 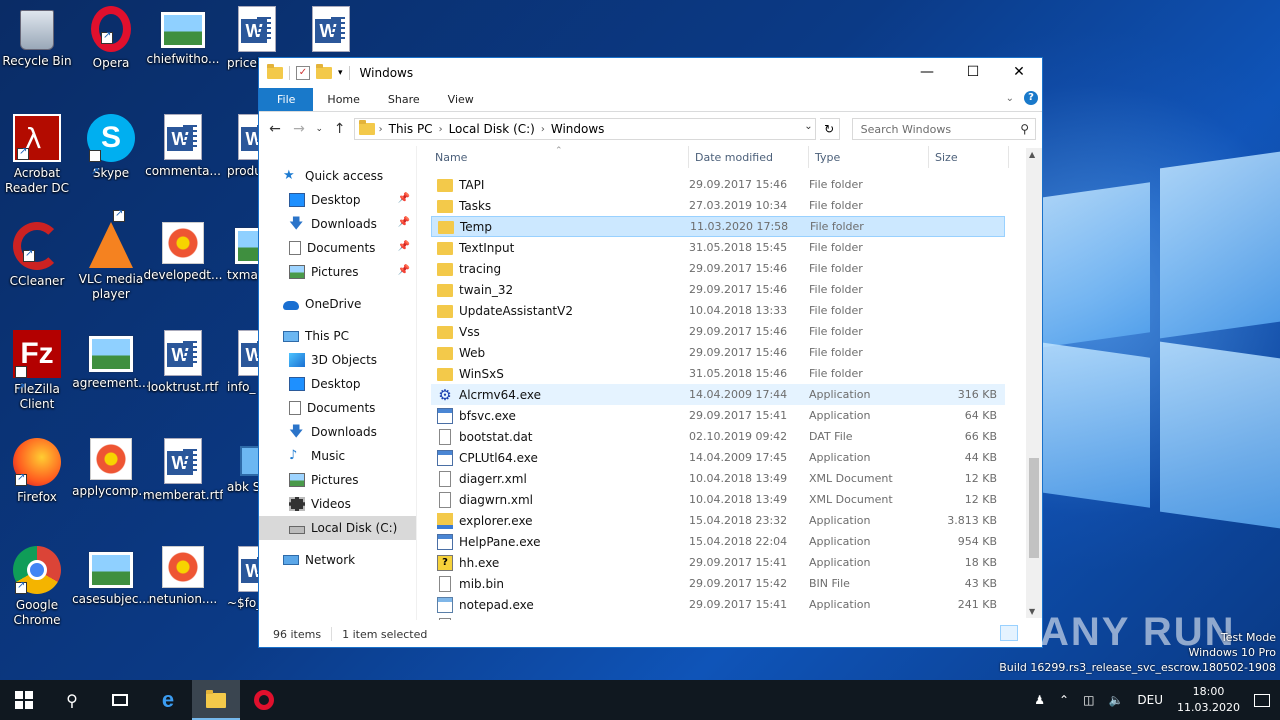 What do you see at coordinates (718, 205) in the screenshot?
I see `file-row: Tasks 27.03.2019 10:34 File folder` at bounding box center [718, 205].